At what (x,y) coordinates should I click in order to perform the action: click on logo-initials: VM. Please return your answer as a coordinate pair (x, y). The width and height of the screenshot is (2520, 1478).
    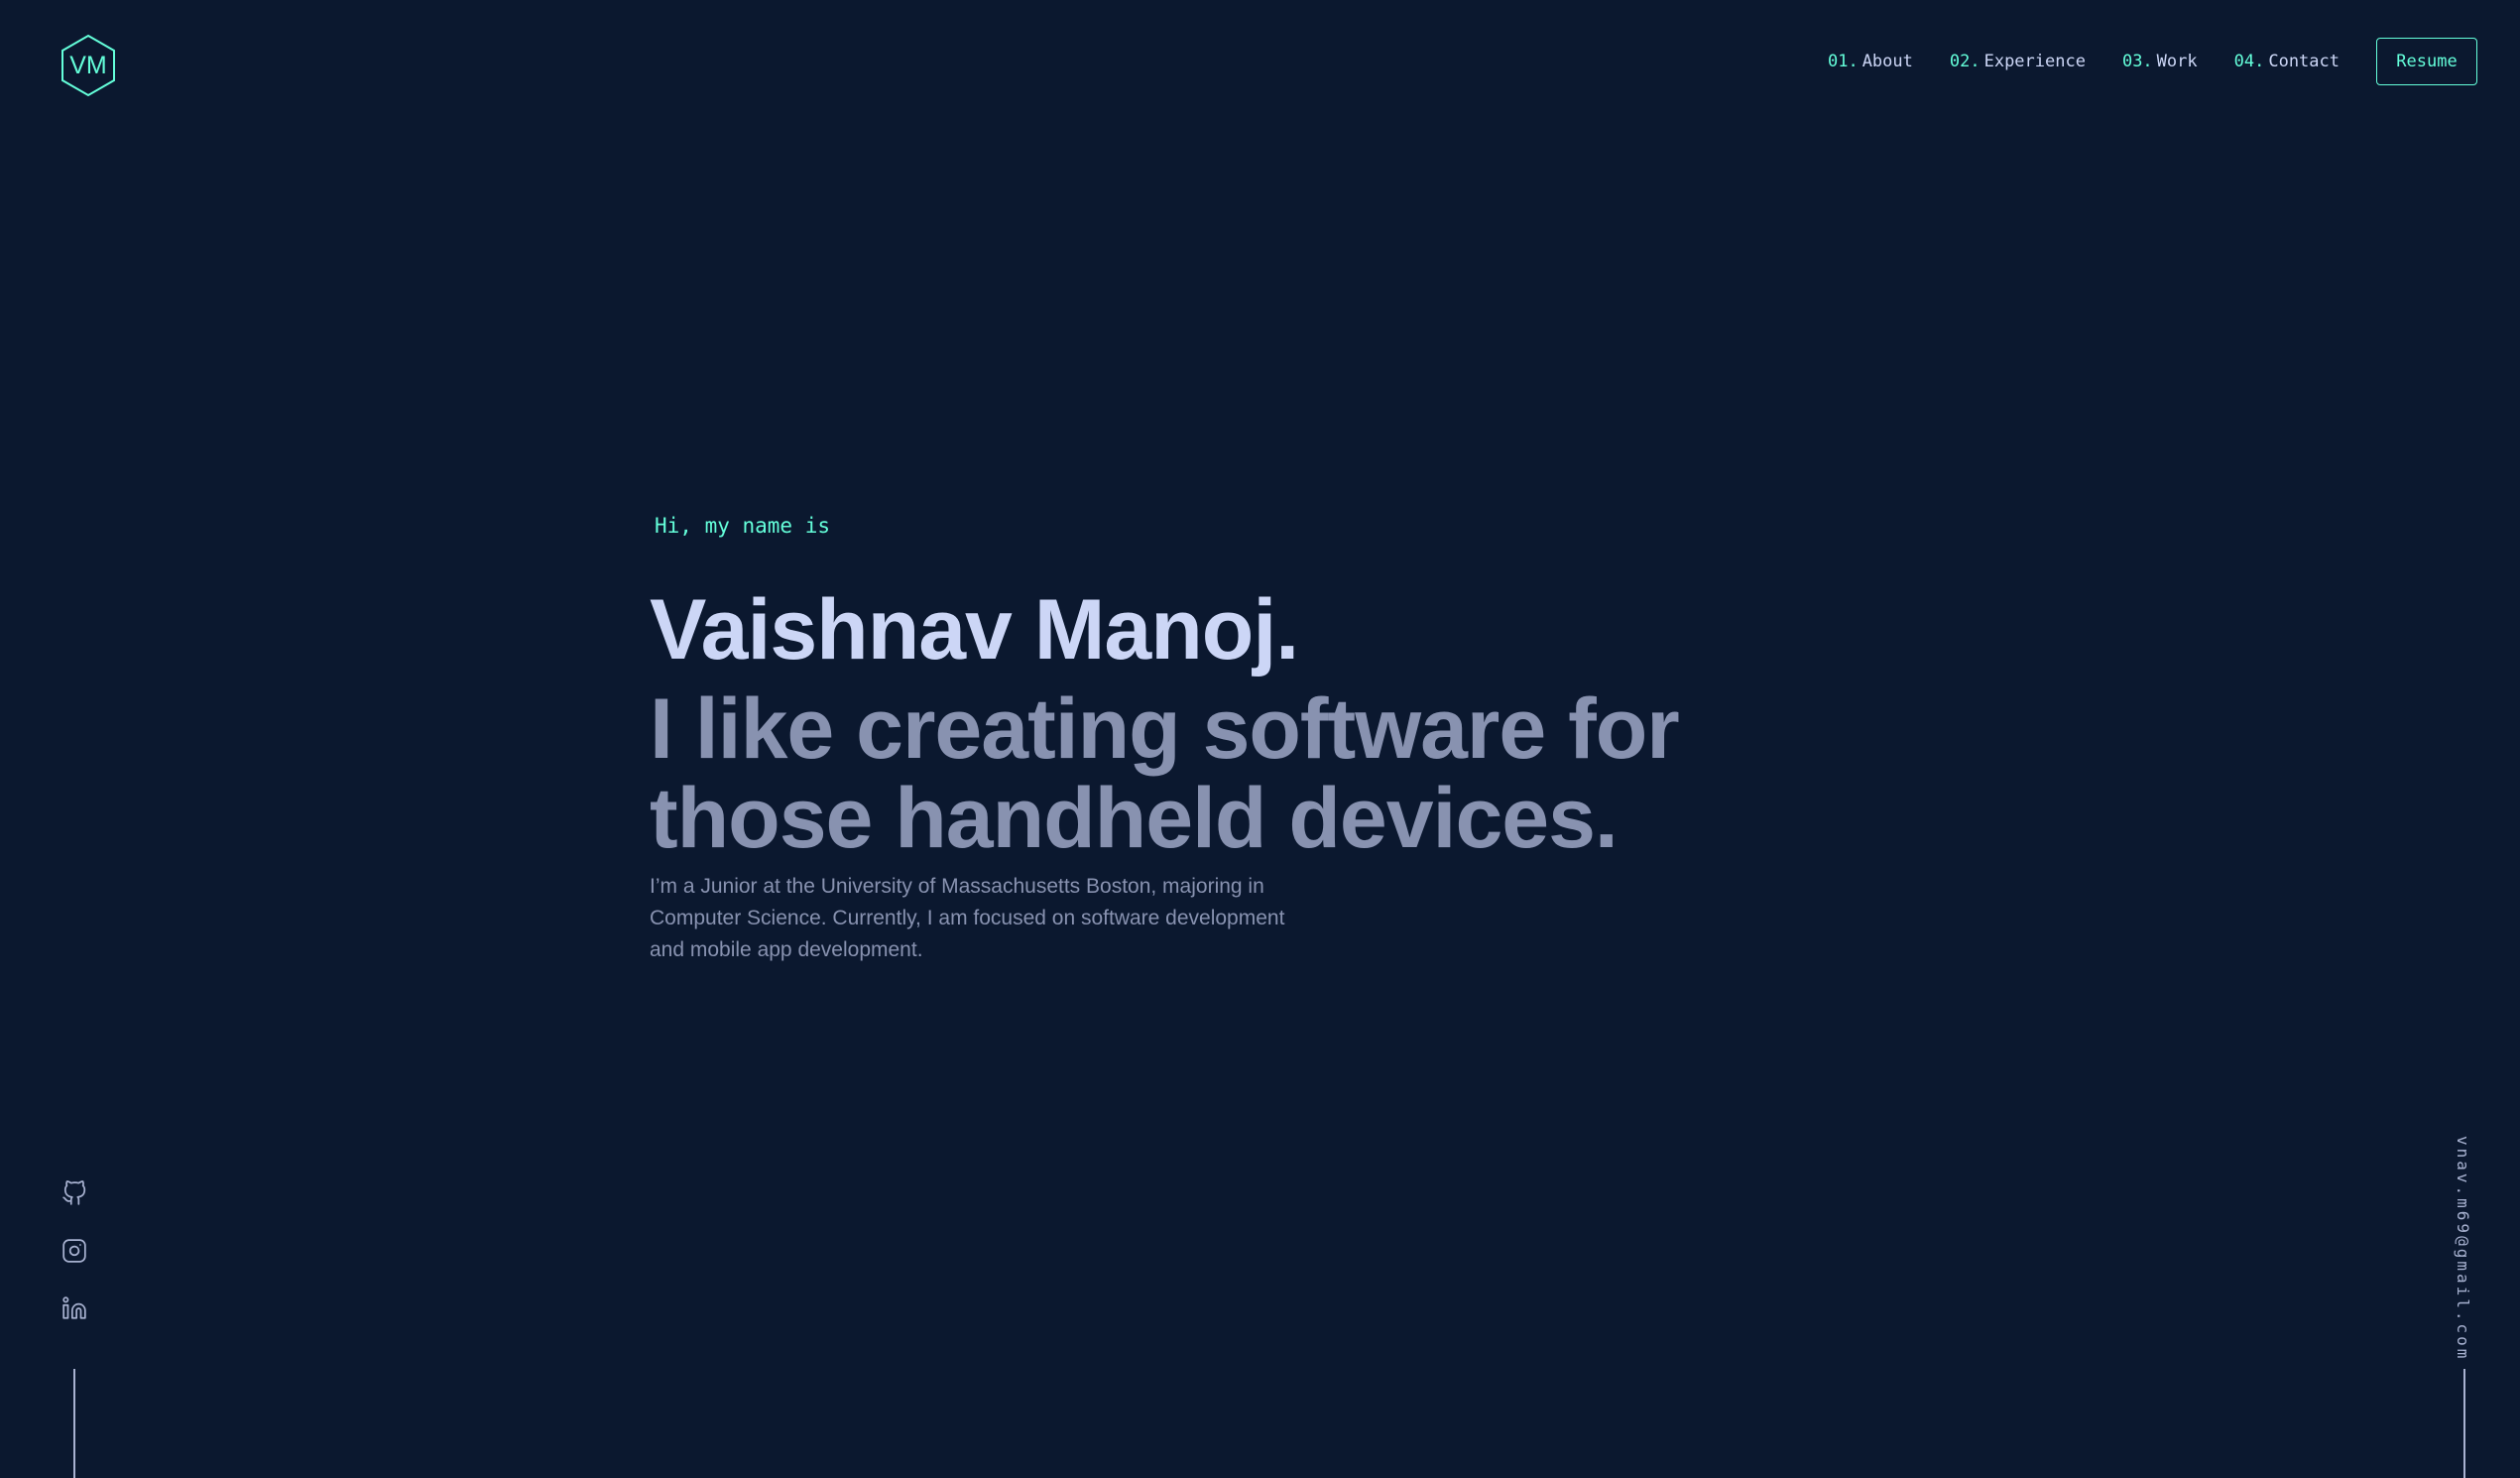
    Looking at the image, I should click on (88, 65).